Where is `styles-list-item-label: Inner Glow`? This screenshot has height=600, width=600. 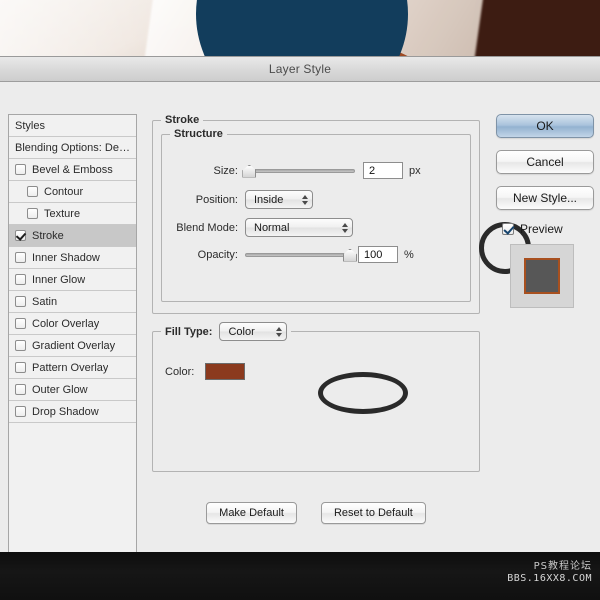 styles-list-item-label: Inner Glow is located at coordinates (59, 279).